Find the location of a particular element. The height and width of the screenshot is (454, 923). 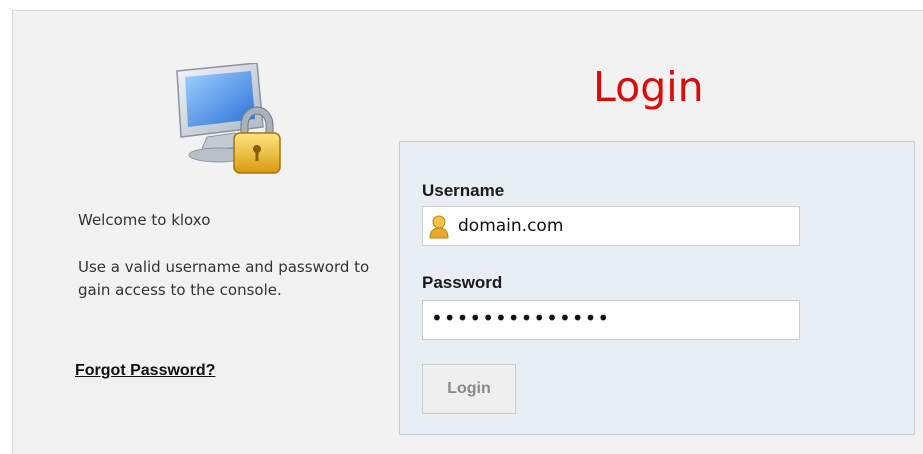

login-button: Login is located at coordinates (469, 389).